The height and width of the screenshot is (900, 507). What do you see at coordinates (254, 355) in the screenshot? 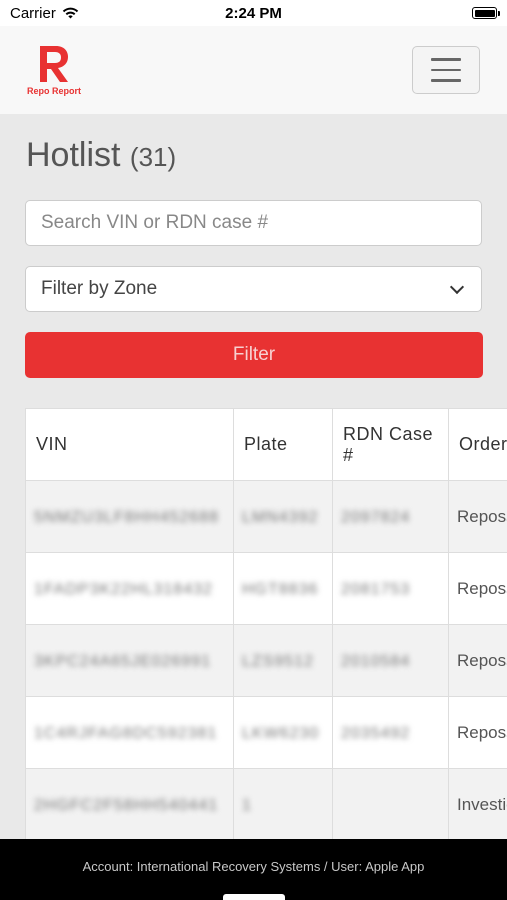
I see `filter-button: Filter` at bounding box center [254, 355].